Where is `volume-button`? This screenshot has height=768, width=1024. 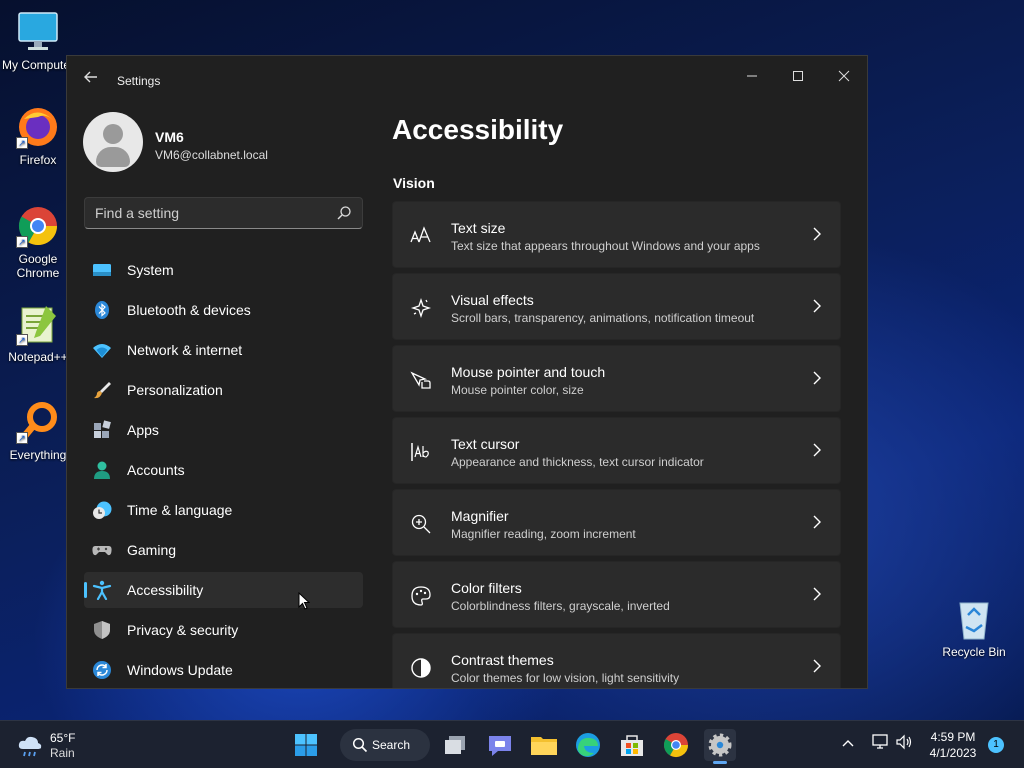
volume-button is located at coordinates (904, 745).